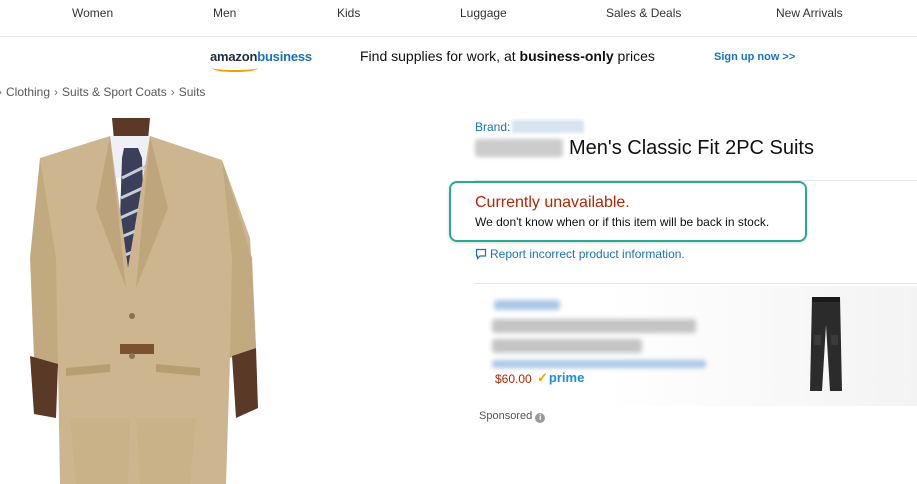  I want to click on prime-label: prime, so click(566, 377).